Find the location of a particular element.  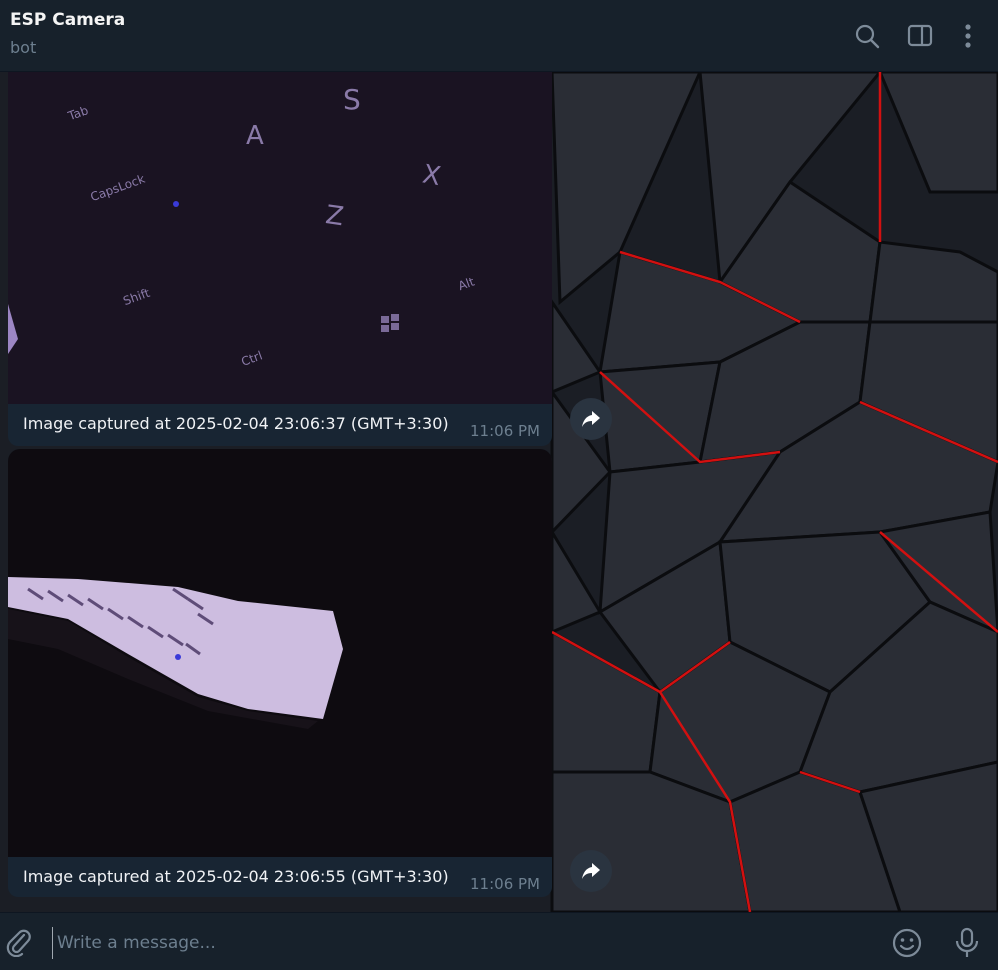

search-icon is located at coordinates (867, 36).